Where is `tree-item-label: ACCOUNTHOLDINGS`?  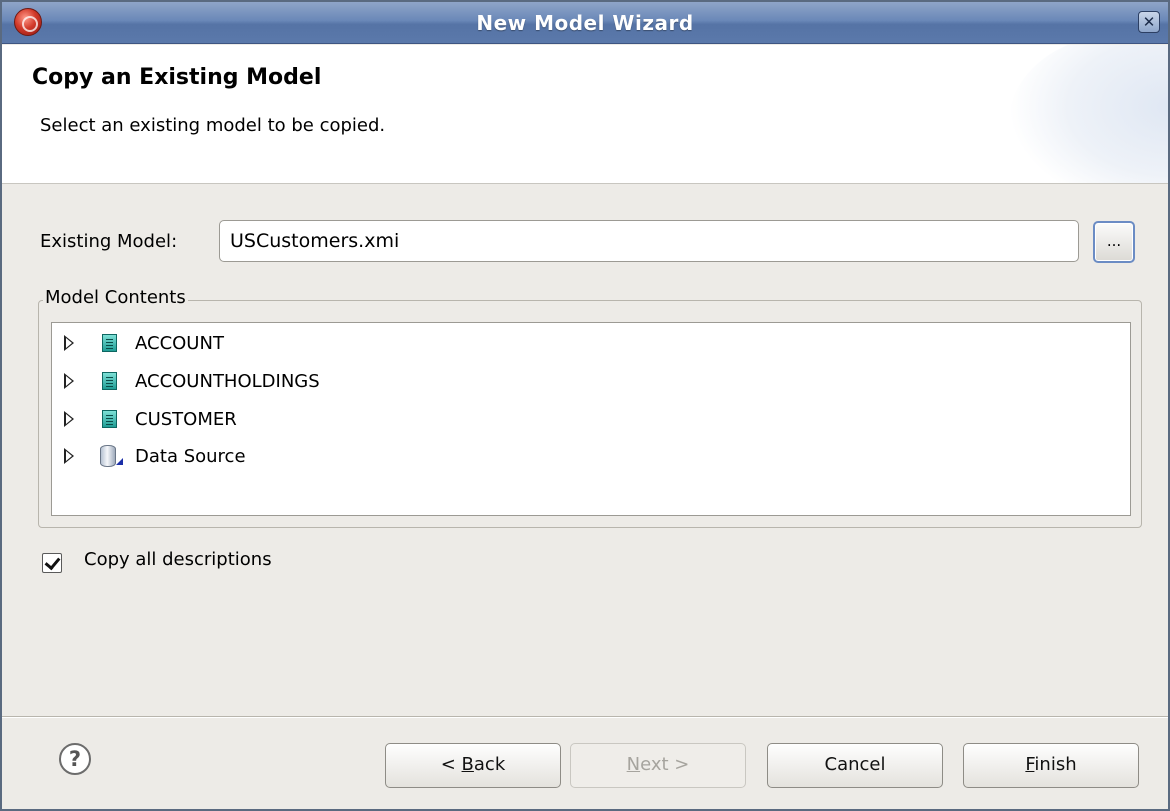
tree-item-label: ACCOUNTHOLDINGS is located at coordinates (227, 381).